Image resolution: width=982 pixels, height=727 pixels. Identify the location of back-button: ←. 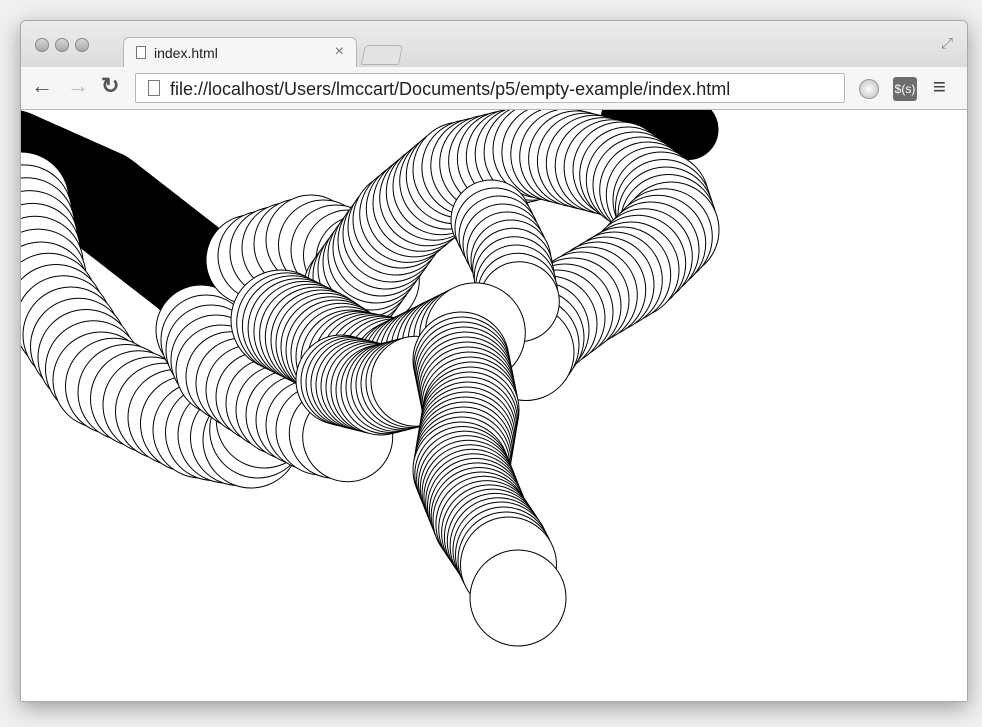
(42, 86).